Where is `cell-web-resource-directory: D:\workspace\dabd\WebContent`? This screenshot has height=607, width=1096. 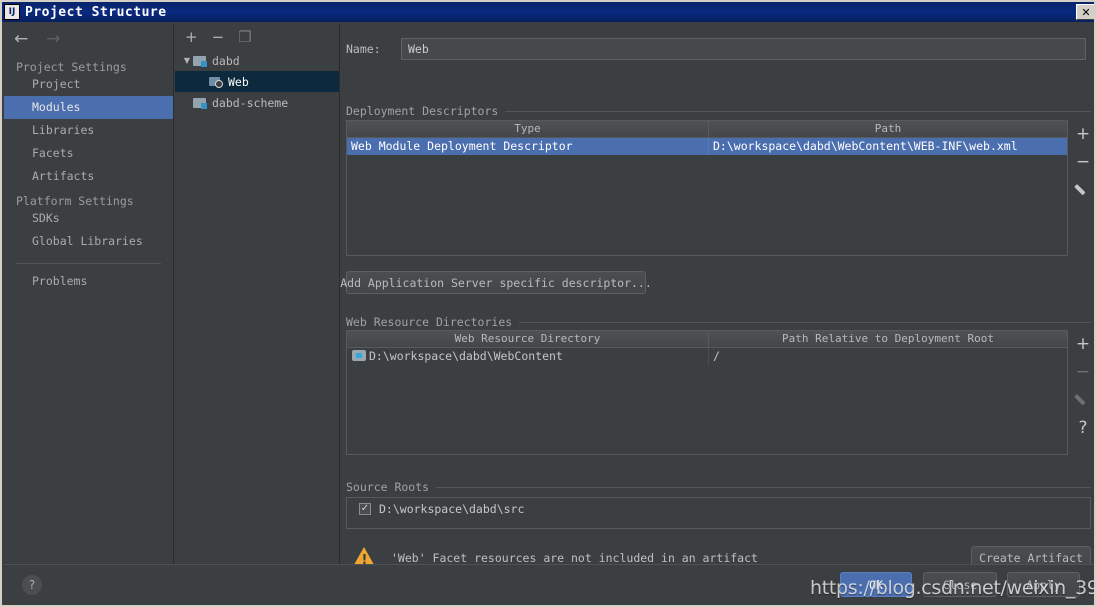 cell-web-resource-directory: D:\workspace\dabd\WebContent is located at coordinates (528, 356).